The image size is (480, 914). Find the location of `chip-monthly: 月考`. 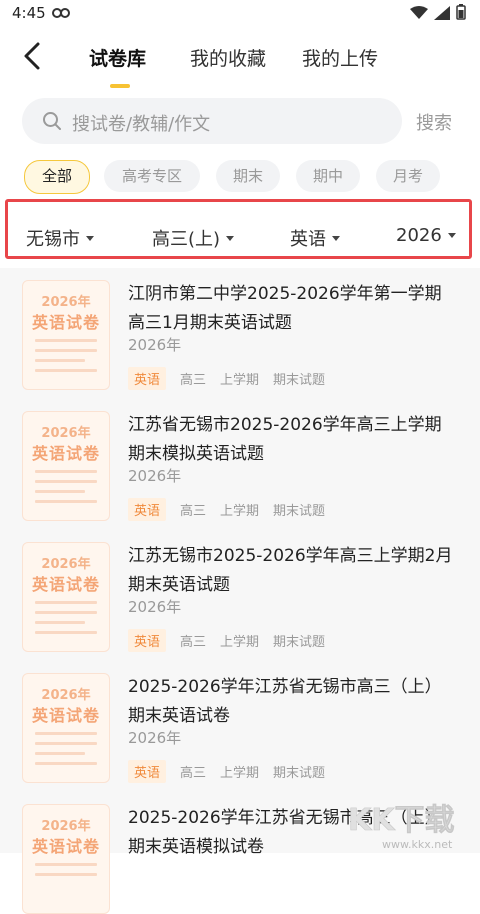

chip-monthly: 月考 is located at coordinates (408, 176).